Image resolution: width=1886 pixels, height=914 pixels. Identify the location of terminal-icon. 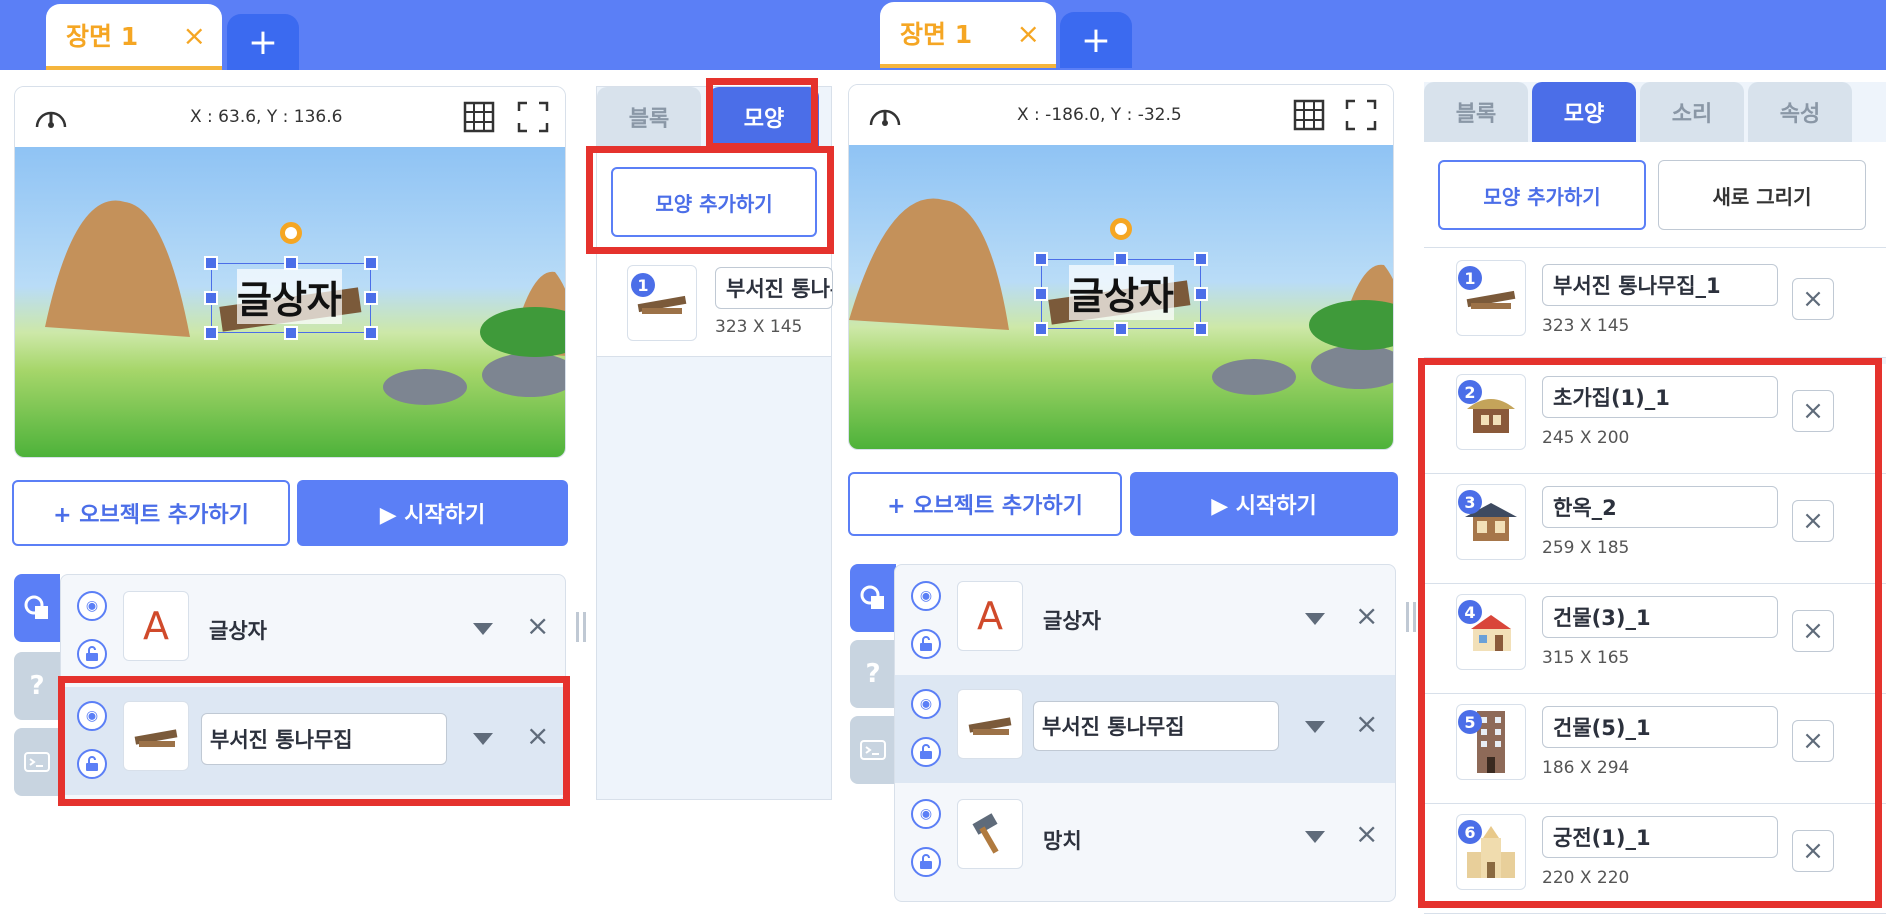
(37, 762).